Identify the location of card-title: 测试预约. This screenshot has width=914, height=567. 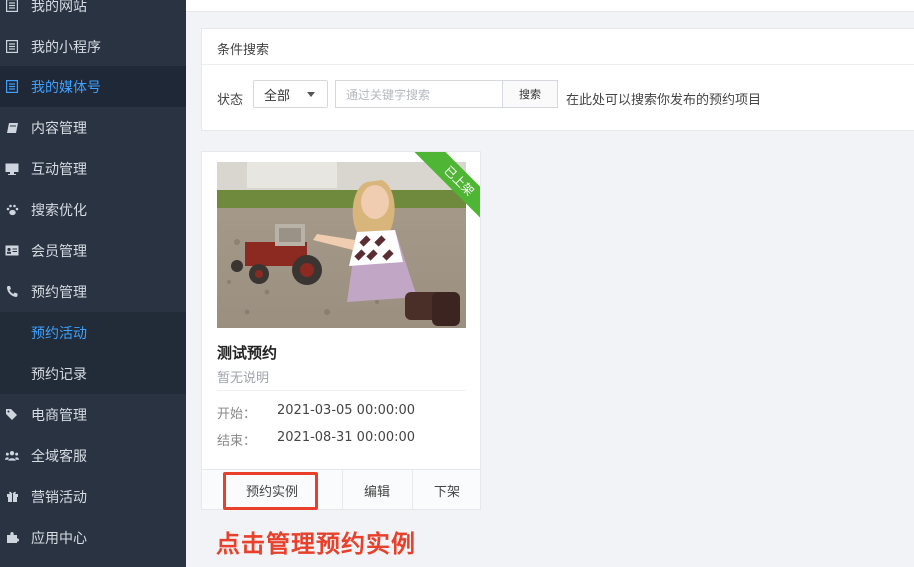
(247, 353).